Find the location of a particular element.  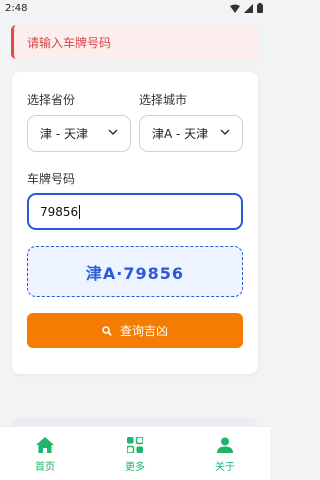

battery-icon is located at coordinates (260, 8).